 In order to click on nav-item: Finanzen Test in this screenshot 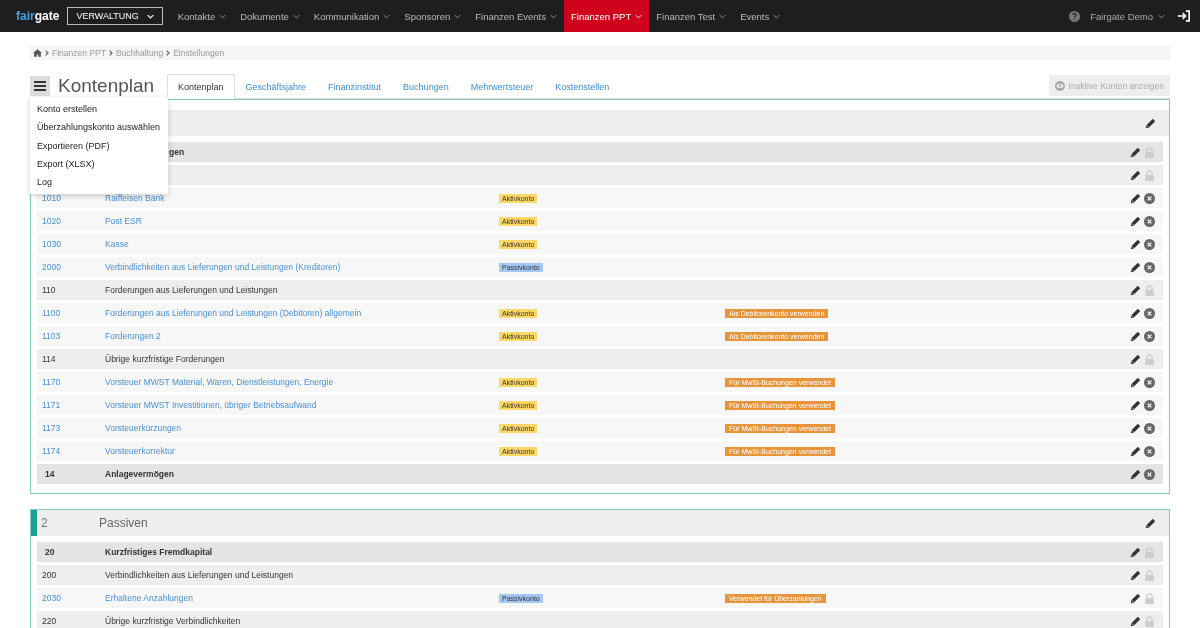, I will do `click(691, 16)`.